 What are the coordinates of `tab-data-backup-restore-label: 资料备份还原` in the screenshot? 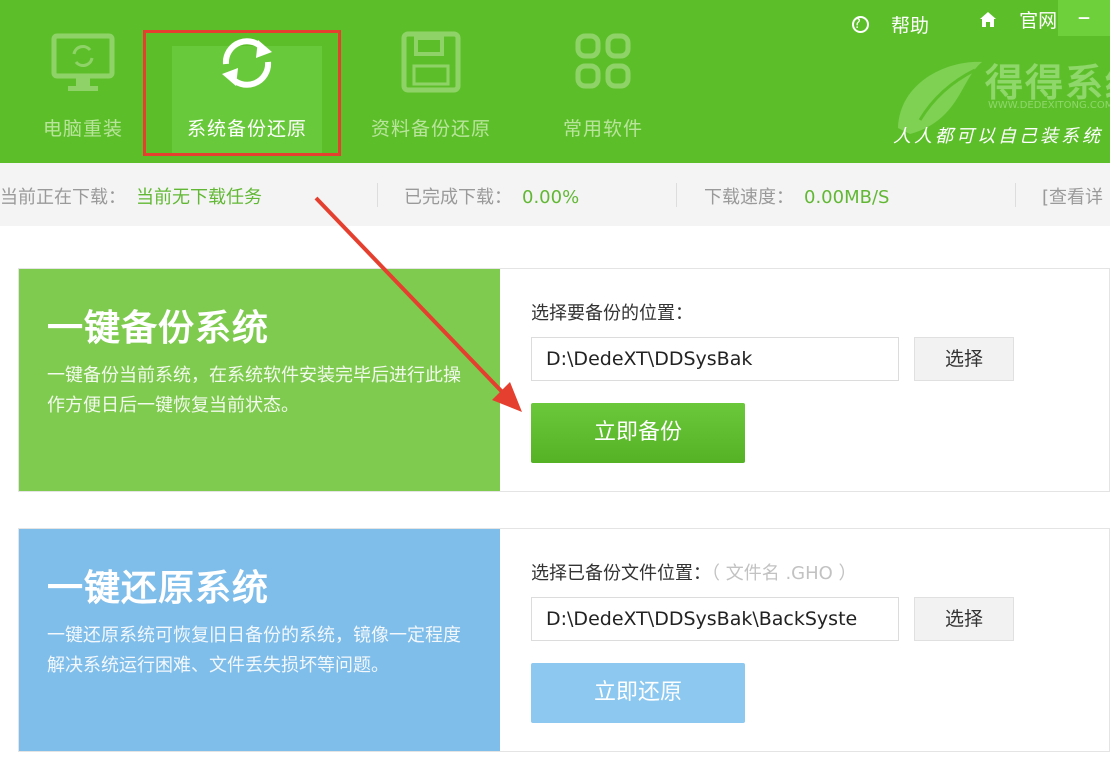 It's located at (430, 129).